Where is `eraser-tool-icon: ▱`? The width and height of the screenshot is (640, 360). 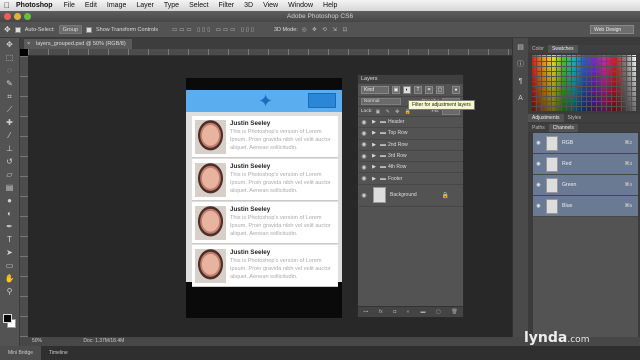
eraser-tool-icon: ▱ is located at coordinates (10, 175).